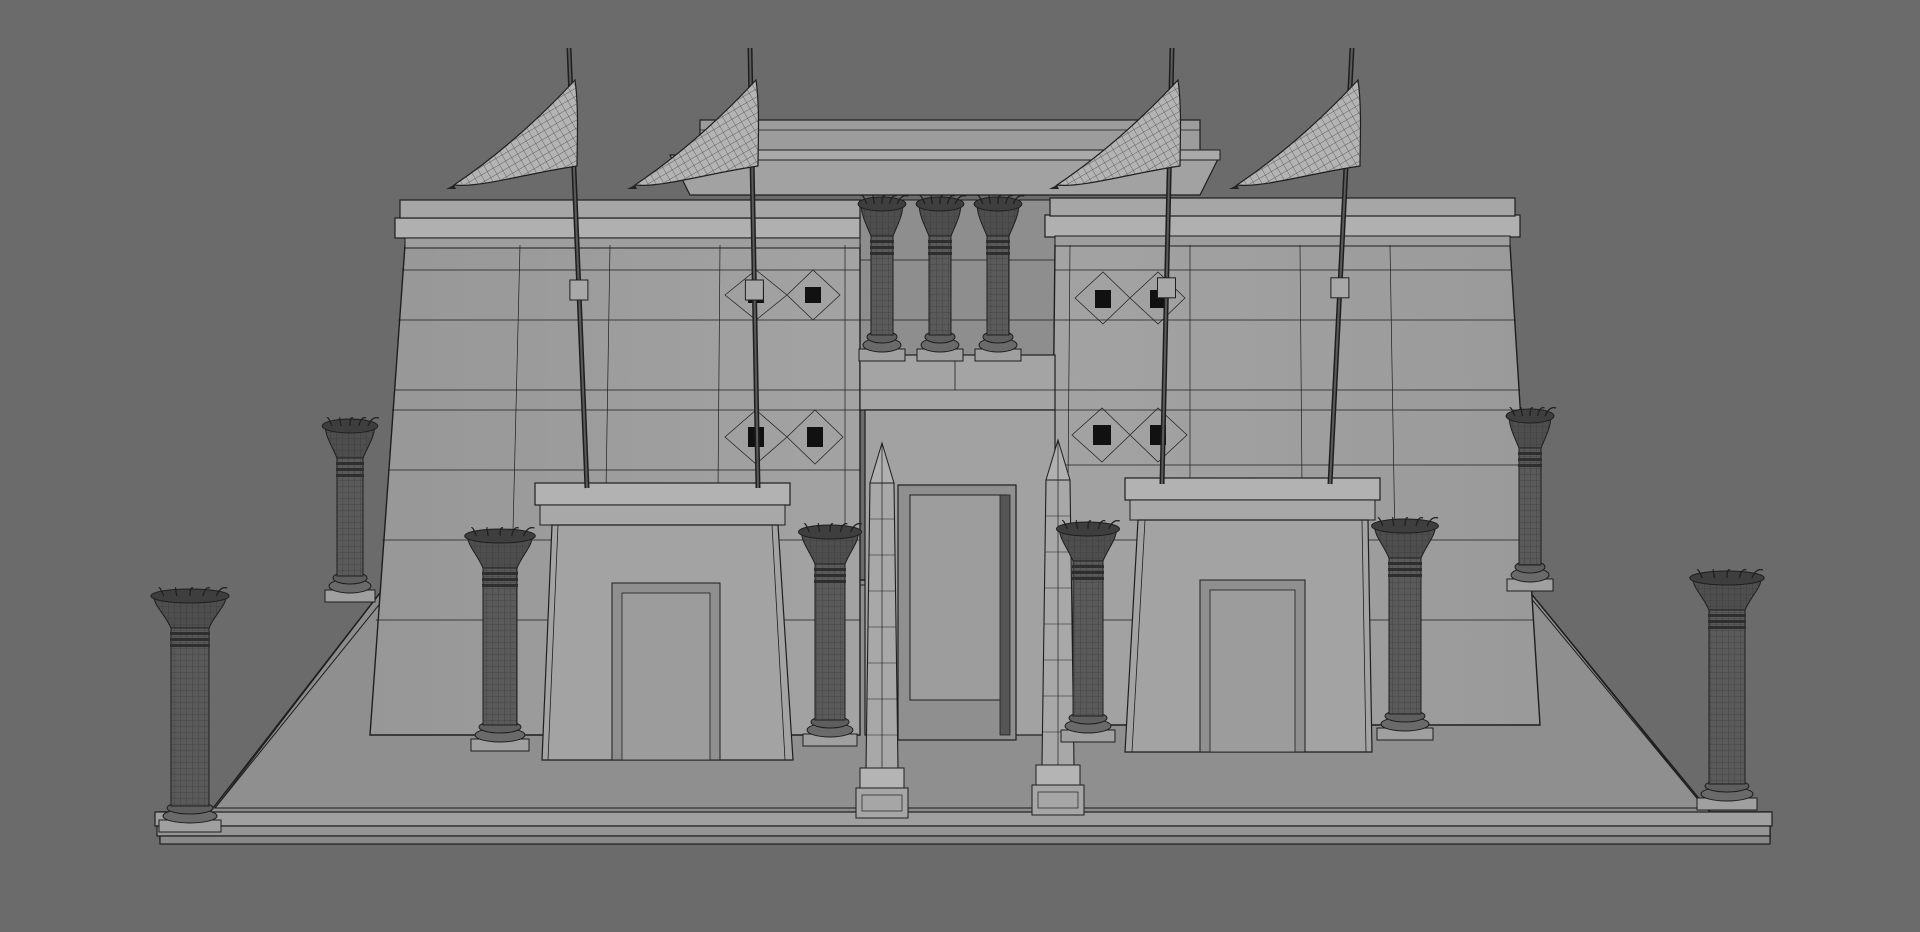 Image resolution: width=1920 pixels, height=932 pixels. I want to click on courtyard-columns, so click(941, 278).